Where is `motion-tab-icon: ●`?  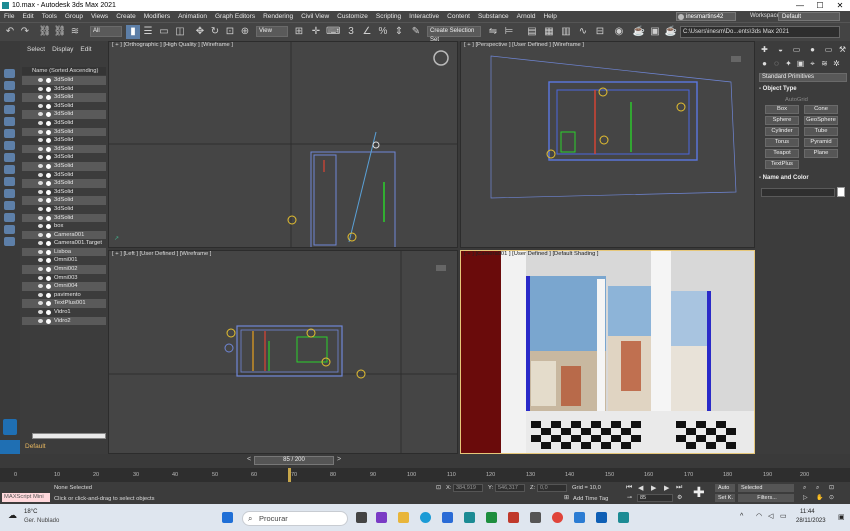
motion-tab-icon: ● is located at coordinates (812, 50).